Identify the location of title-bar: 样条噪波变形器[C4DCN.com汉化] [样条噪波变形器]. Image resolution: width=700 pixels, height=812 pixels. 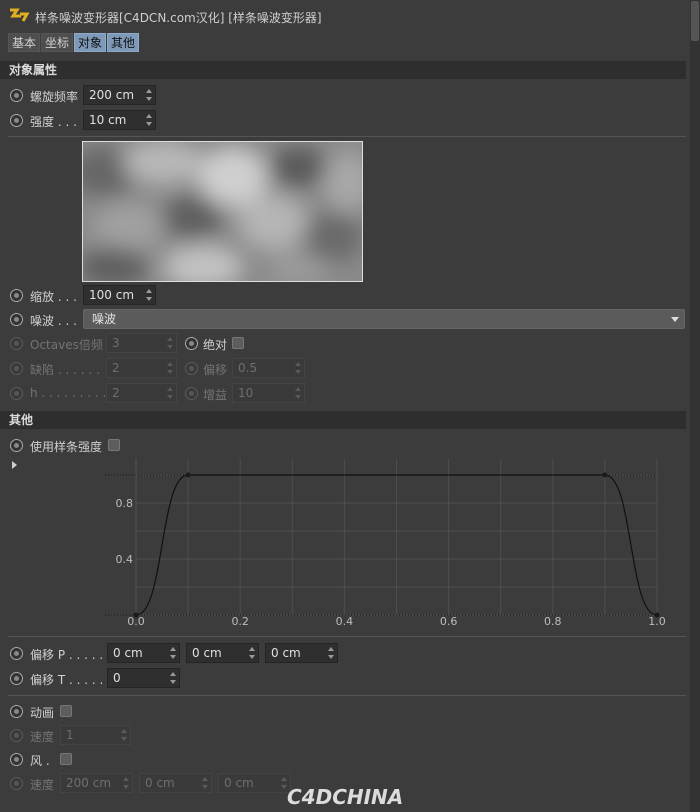
(350, 15).